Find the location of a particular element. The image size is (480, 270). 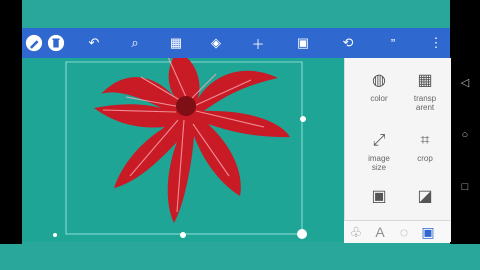

color-label: color is located at coordinates (379, 98).